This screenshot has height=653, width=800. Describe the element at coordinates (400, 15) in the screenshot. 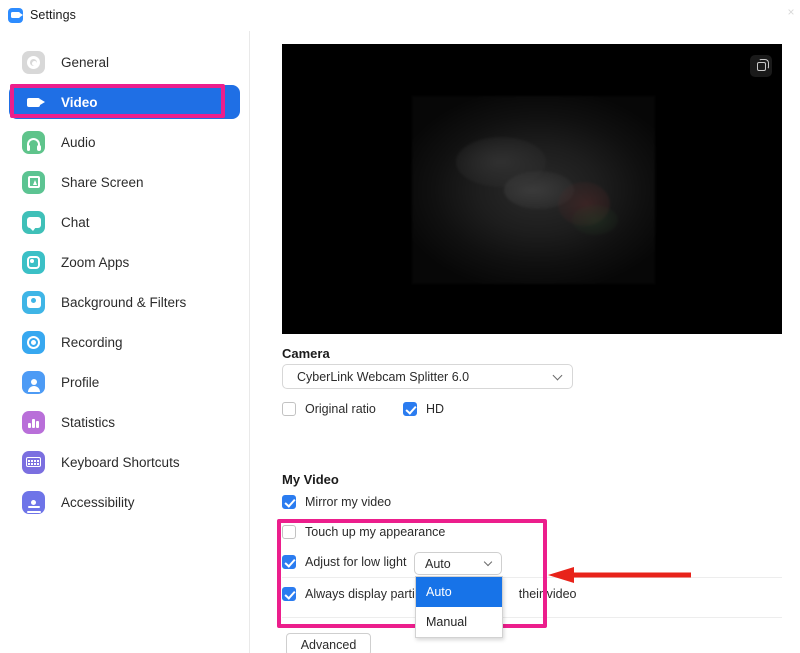

I see `window-title-bar: Settings ×` at that location.